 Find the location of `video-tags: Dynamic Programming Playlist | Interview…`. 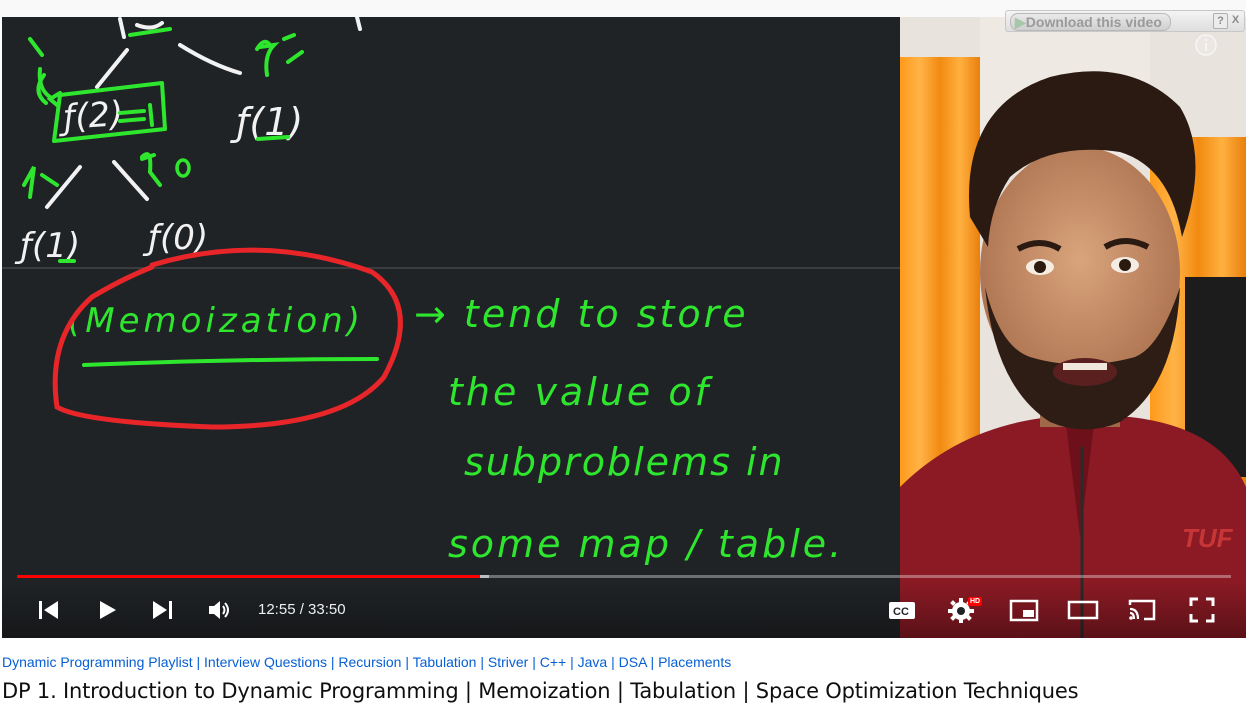

video-tags: Dynamic Programming Playlist | Interview… is located at coordinates (366, 662).